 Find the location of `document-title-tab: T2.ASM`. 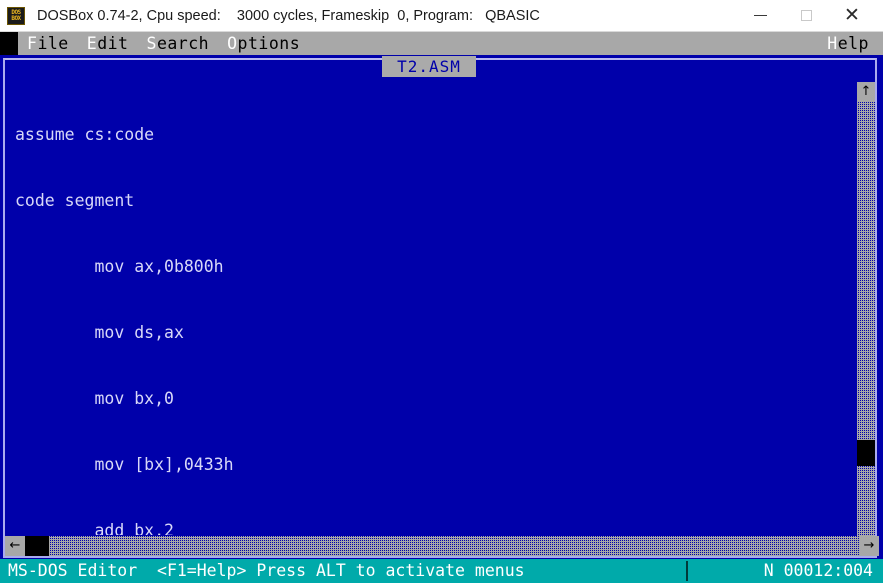

document-title-tab: T2.ASM is located at coordinates (429, 66).